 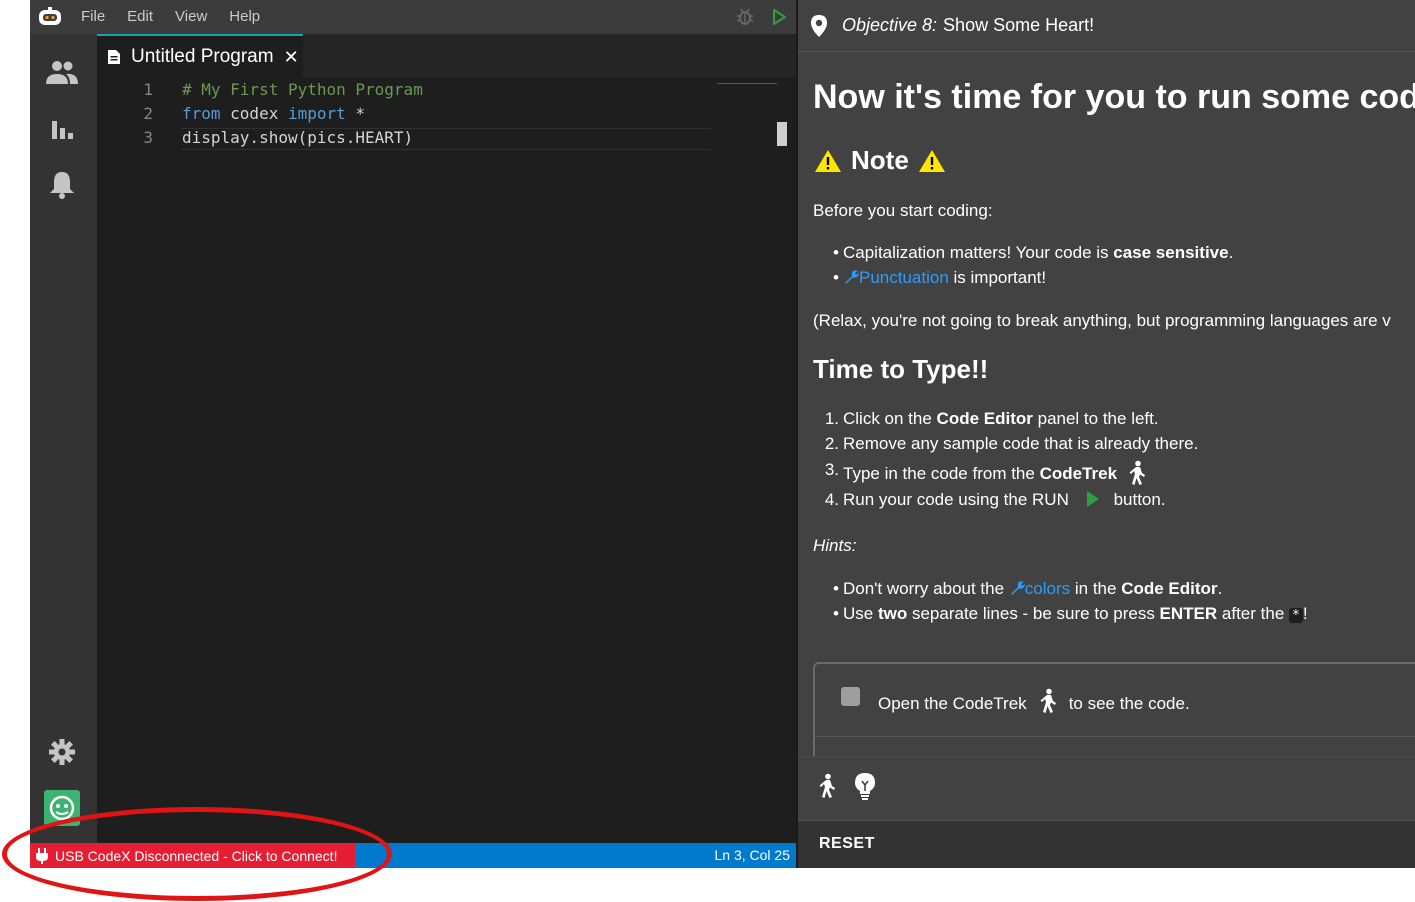 I want to click on code-token: import, so click(x=316, y=113).